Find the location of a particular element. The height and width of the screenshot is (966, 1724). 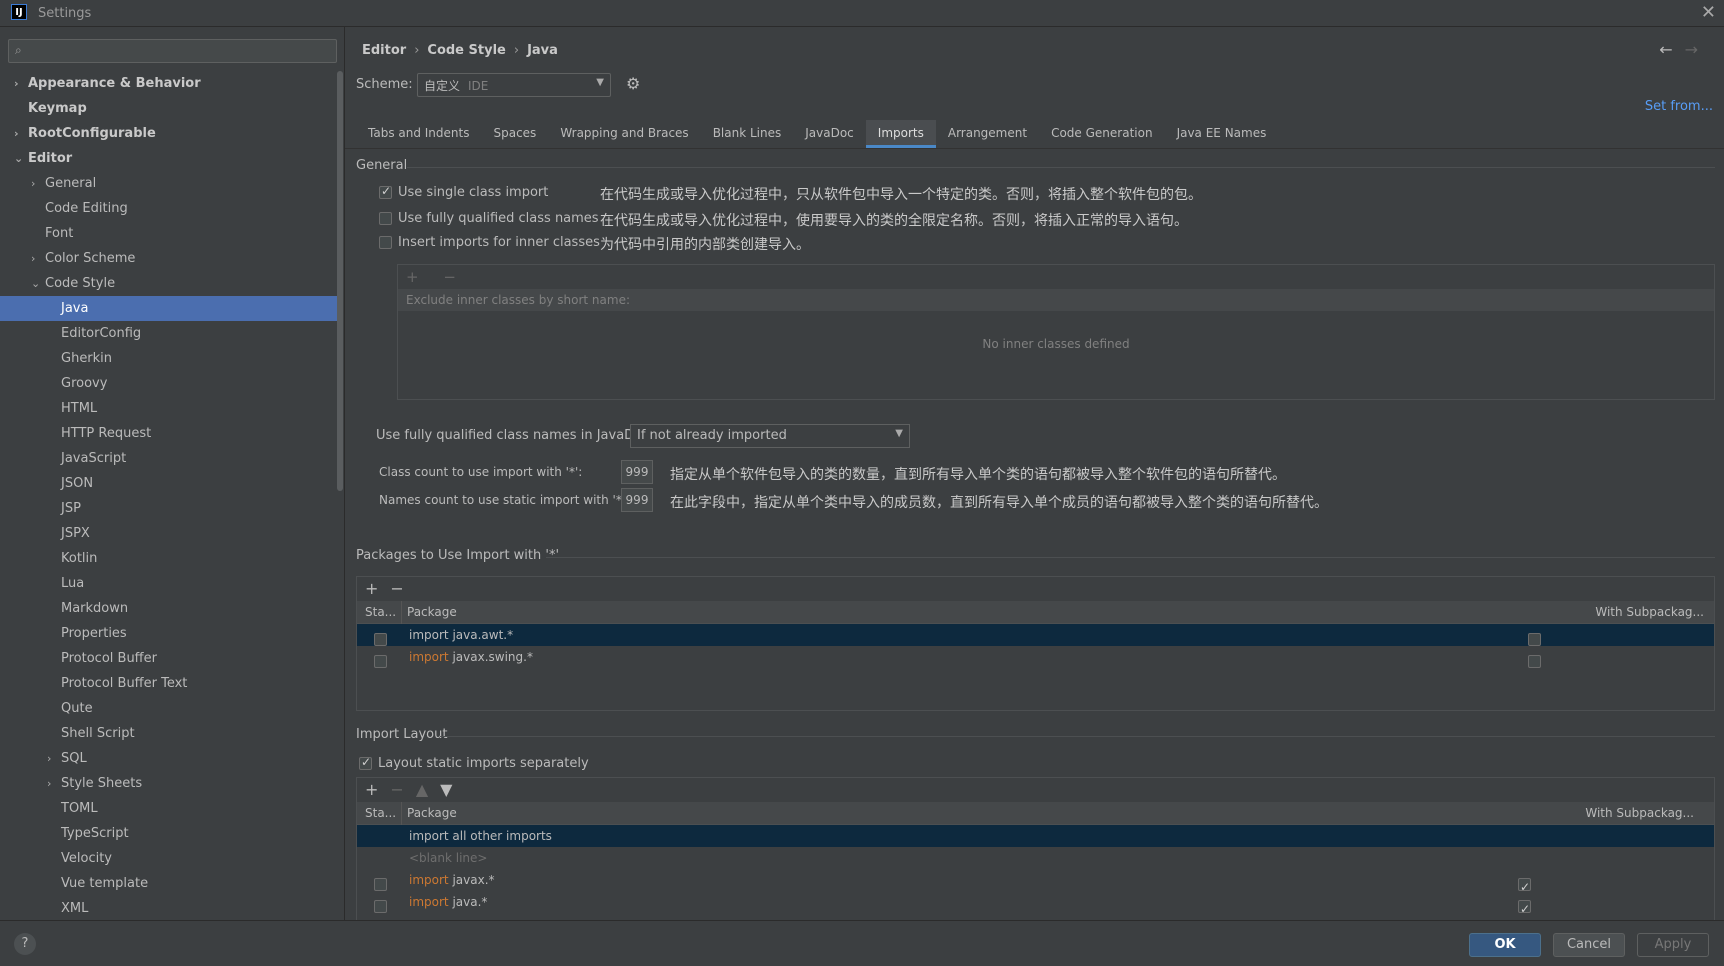

sidebar-item-font: Font is located at coordinates (169, 233).